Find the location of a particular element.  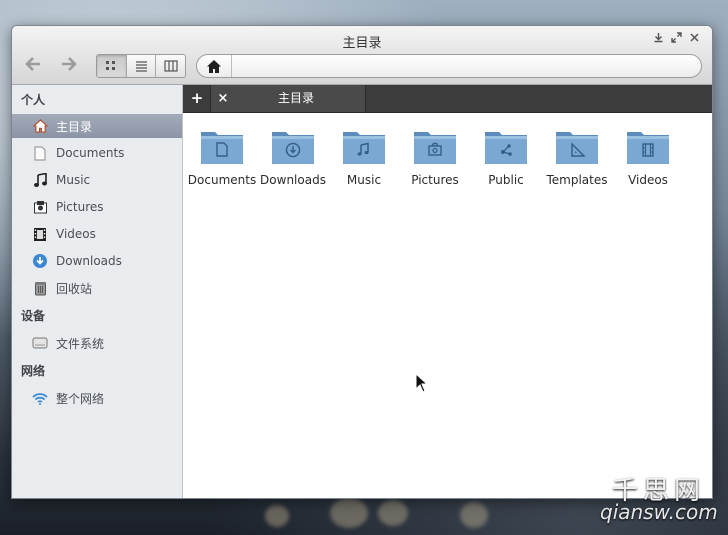

music-folder-icon is located at coordinates (364, 148).